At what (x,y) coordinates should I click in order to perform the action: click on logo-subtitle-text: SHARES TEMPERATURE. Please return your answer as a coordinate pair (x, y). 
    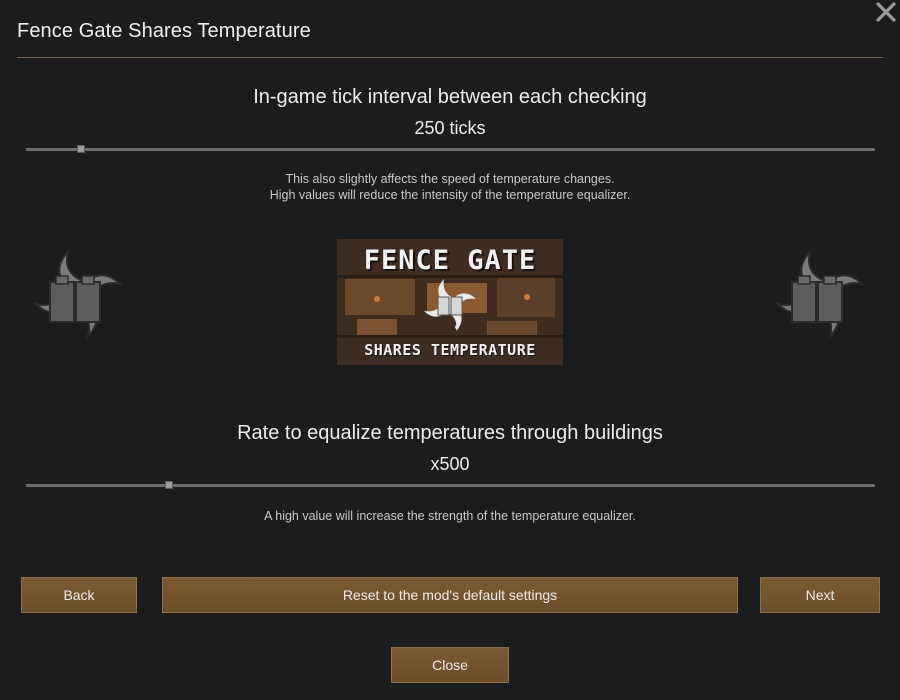
    Looking at the image, I should click on (450, 350).